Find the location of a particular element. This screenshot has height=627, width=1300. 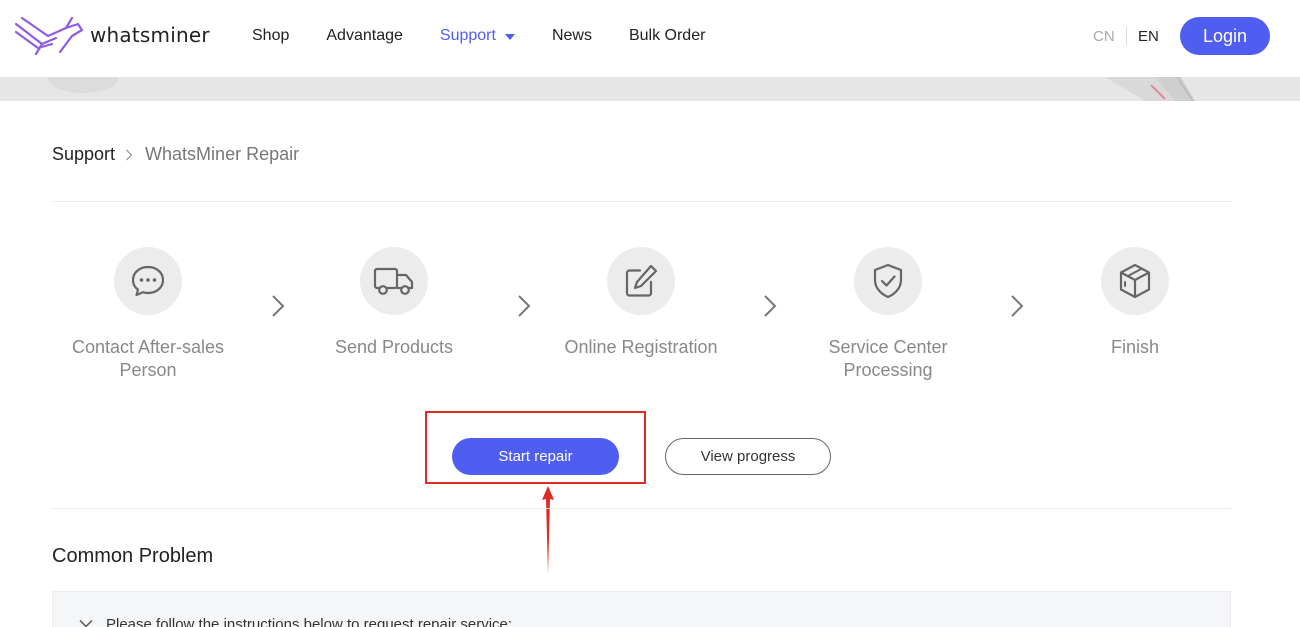

nav-news-label: News is located at coordinates (571, 35).